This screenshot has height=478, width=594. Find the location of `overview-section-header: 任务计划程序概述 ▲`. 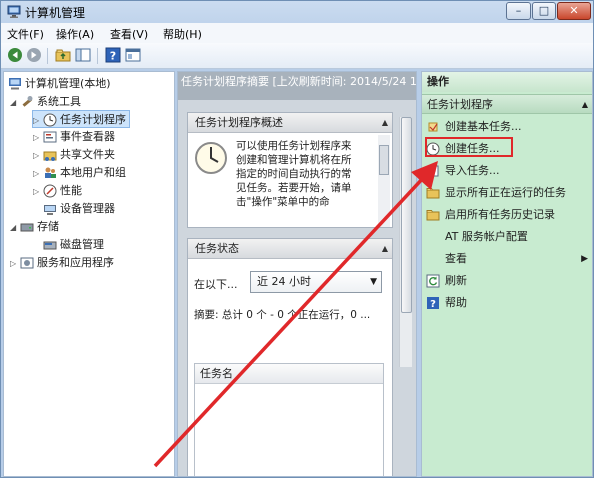

overview-section-header: 任务计划程序概述 ▲ is located at coordinates (290, 123).